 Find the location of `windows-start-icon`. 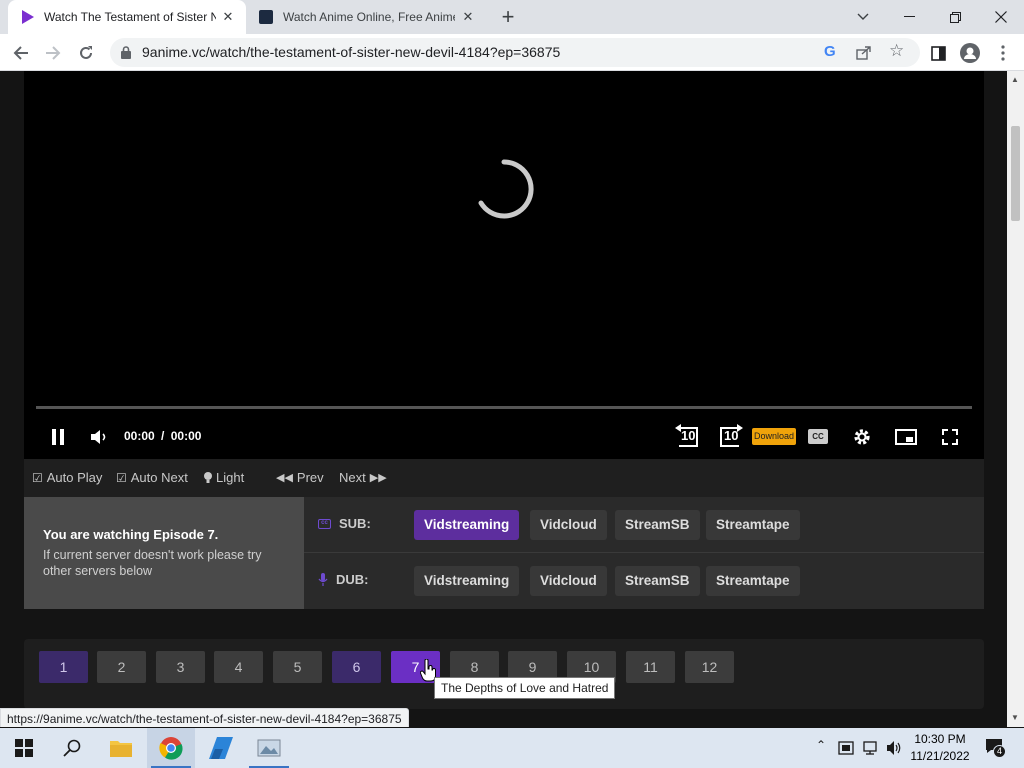

windows-start-icon is located at coordinates (24, 748).